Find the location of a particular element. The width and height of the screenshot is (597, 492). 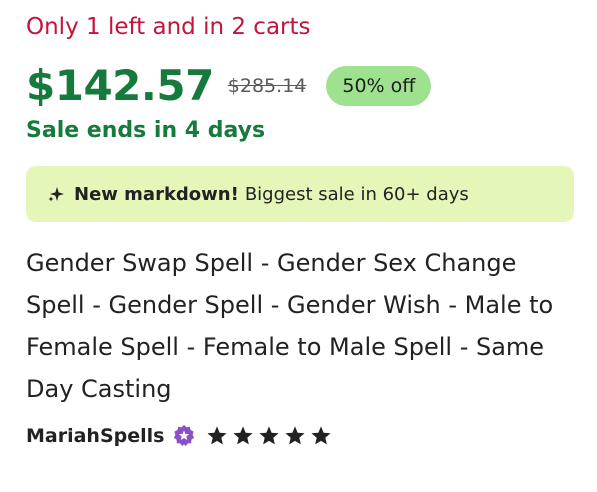

sale-price: $142.57 is located at coordinates (120, 85).